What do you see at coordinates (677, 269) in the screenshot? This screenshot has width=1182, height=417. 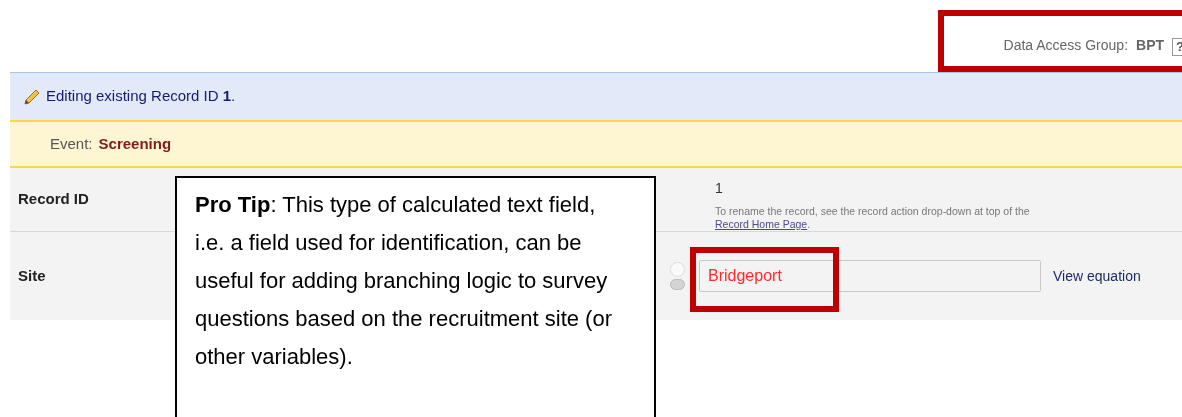 I see `history-icon` at bounding box center [677, 269].